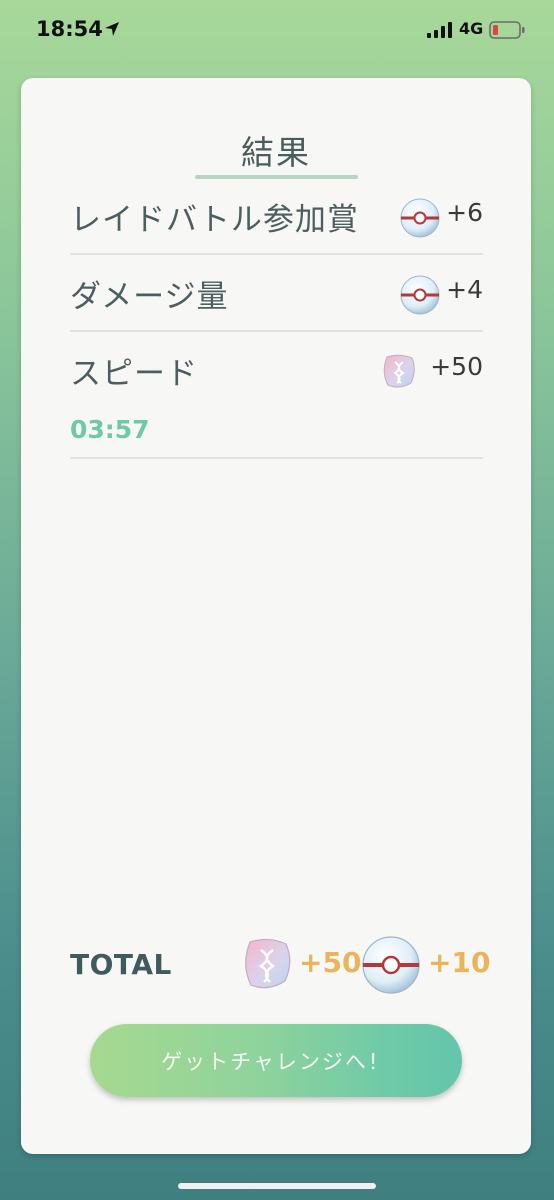 Image resolution: width=554 pixels, height=1200 pixels. What do you see at coordinates (276, 293) in the screenshot?
I see `reward-row-damage: ダメージ量 +4` at bounding box center [276, 293].